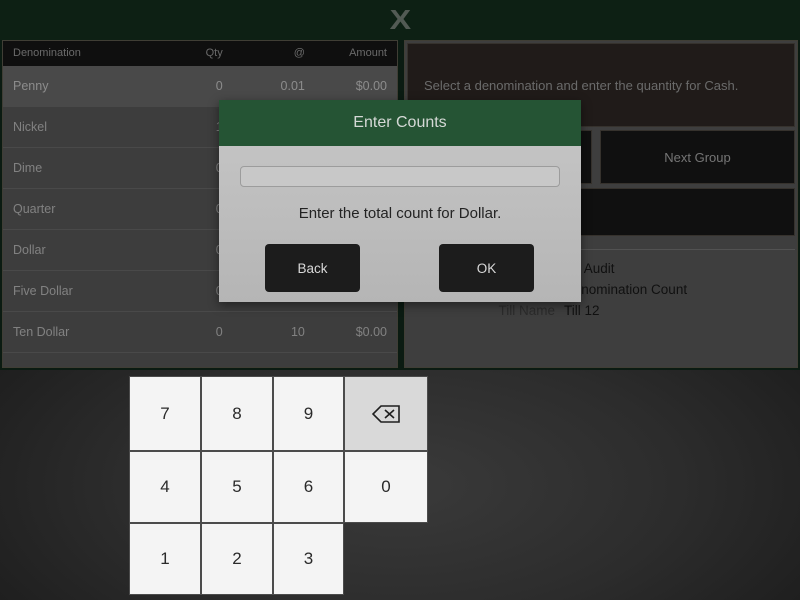 The height and width of the screenshot is (600, 800). I want to click on keypad-key-4: 4, so click(165, 487).